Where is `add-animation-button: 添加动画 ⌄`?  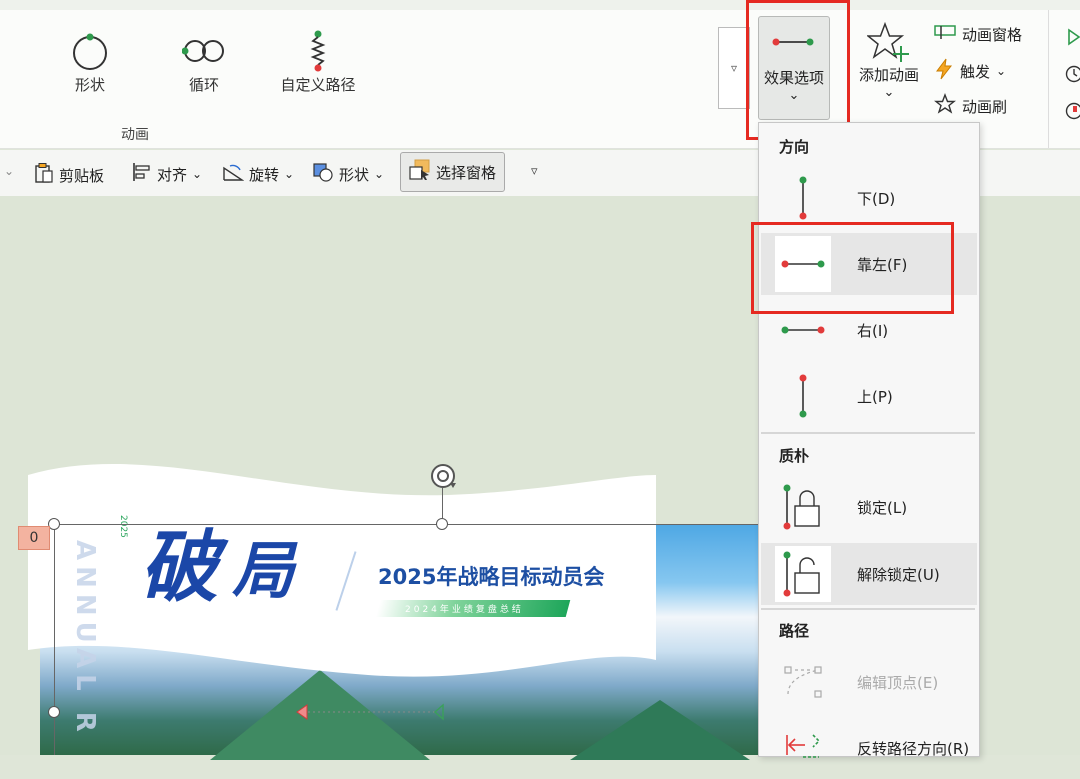
add-animation-button: 添加动画 ⌄ is located at coordinates (889, 60).